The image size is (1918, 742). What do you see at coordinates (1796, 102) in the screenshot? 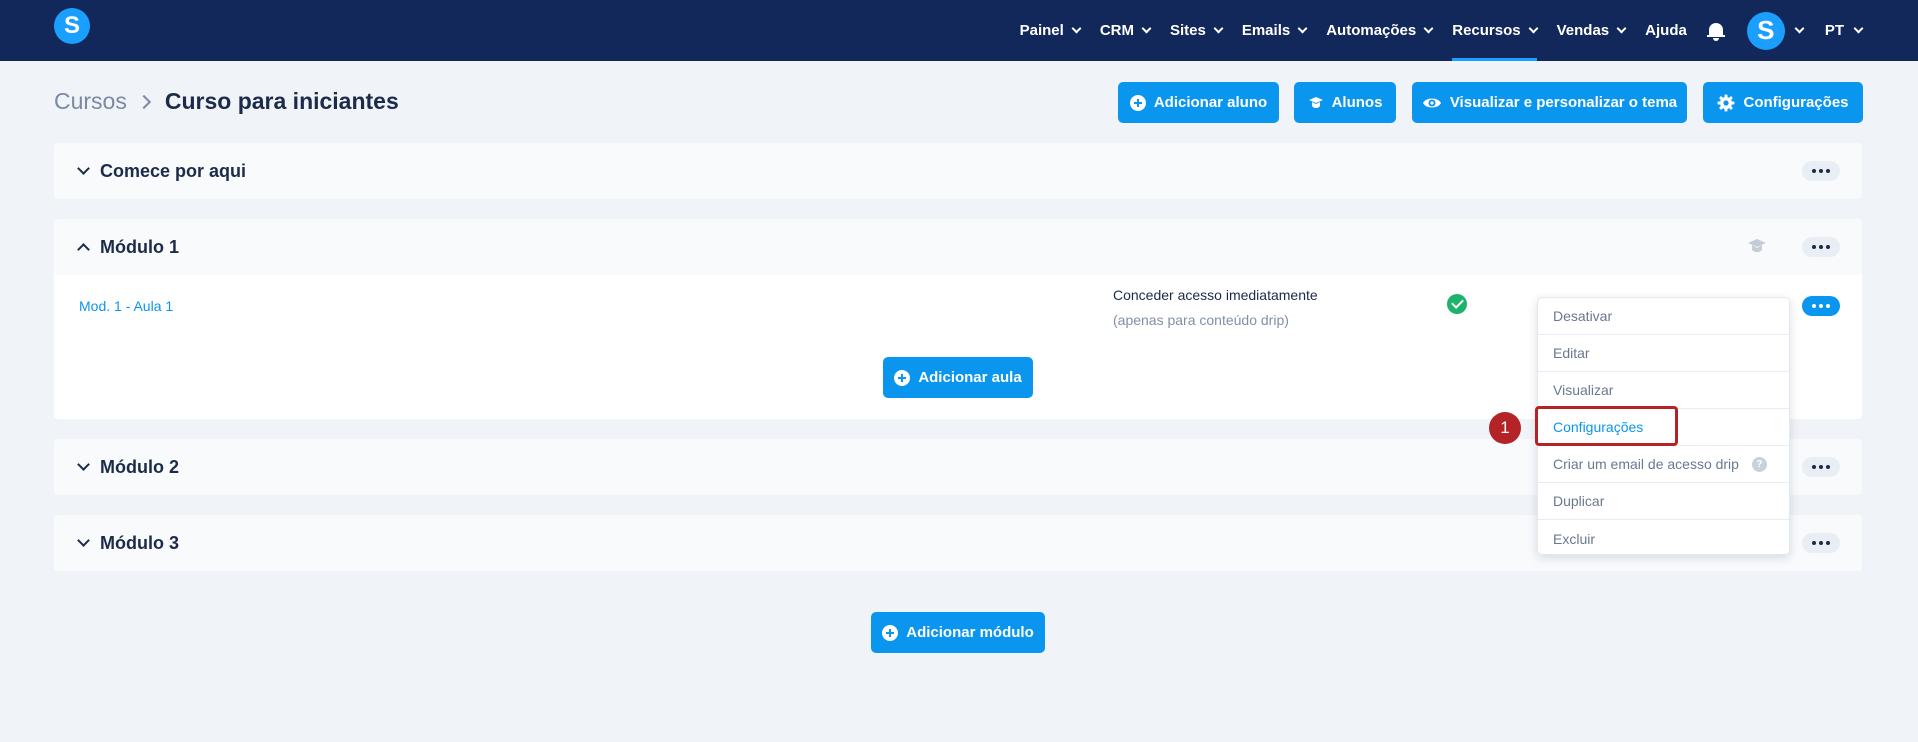
I see `button-label: Configurações` at bounding box center [1796, 102].